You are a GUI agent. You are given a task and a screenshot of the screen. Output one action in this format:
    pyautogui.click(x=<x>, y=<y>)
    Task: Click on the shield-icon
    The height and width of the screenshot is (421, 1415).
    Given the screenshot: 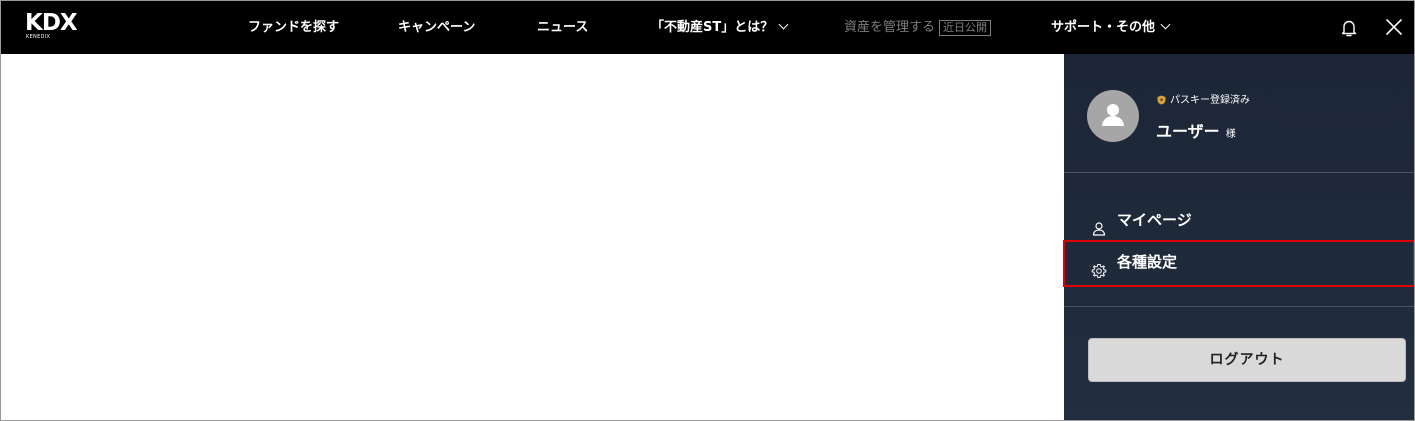 What is the action you would take?
    pyautogui.click(x=1161, y=102)
    